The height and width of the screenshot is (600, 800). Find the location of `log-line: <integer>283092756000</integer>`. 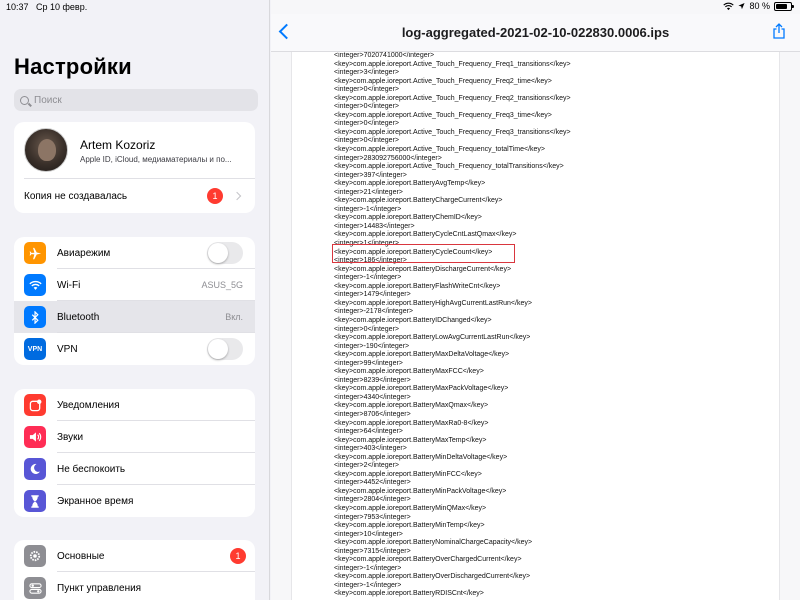

log-line: <integer>283092756000</integer> is located at coordinates (388, 158).